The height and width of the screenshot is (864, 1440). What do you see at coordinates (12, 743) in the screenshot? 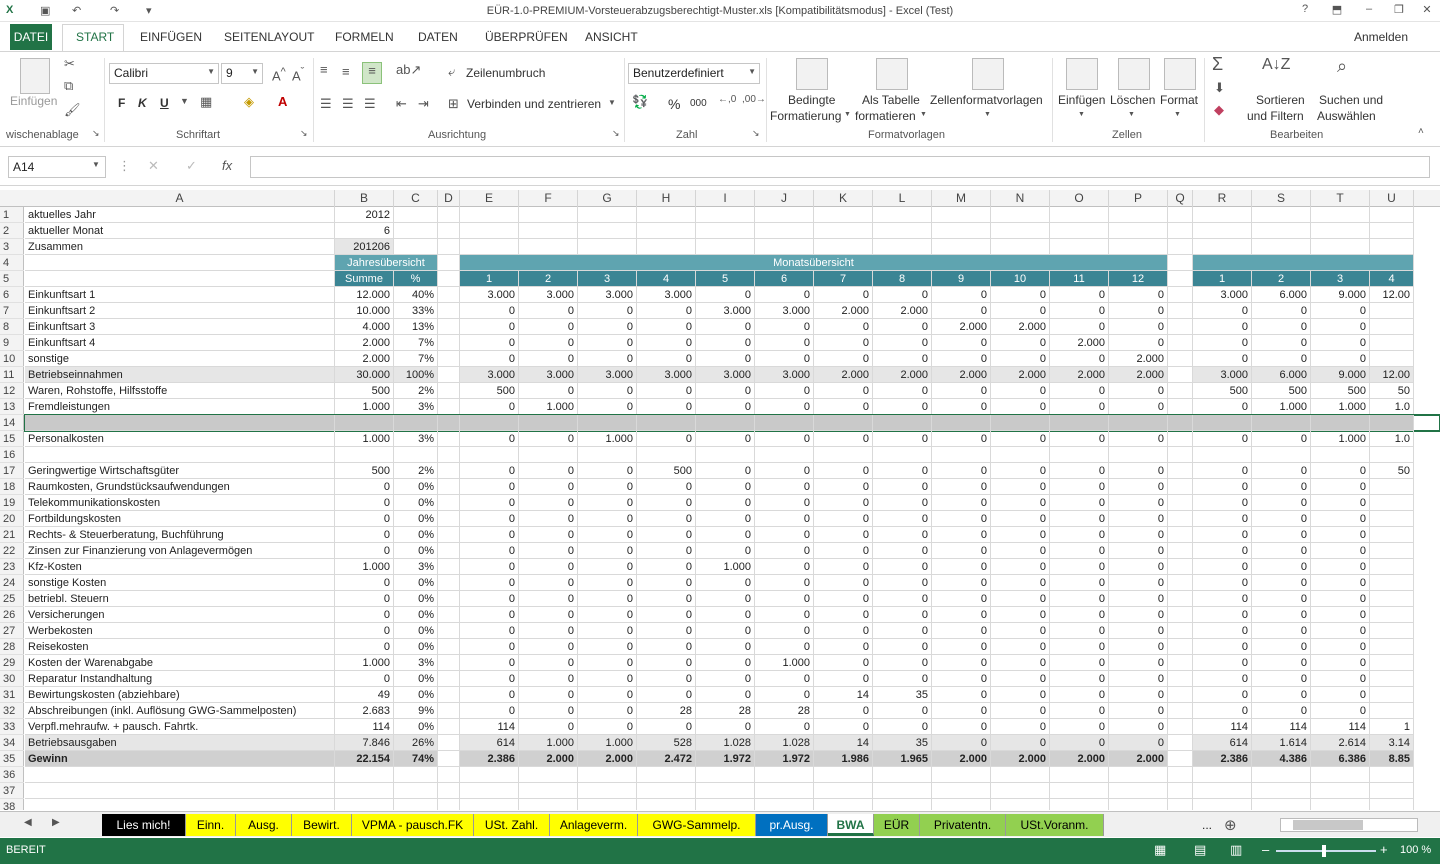
I see `row-header: 34` at bounding box center [12, 743].